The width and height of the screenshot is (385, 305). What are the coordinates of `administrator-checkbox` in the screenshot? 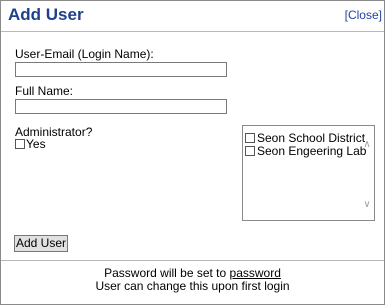 It's located at (20, 144).